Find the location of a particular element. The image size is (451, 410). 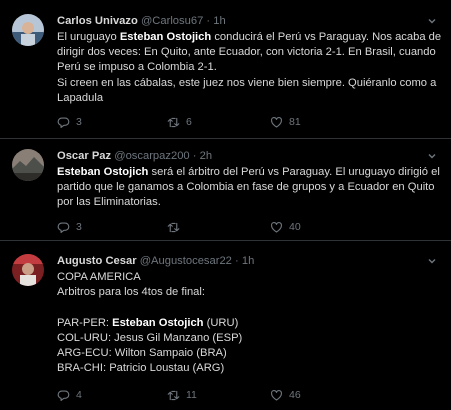

tweet-text-segment: (URU) is located at coordinates (221, 322).